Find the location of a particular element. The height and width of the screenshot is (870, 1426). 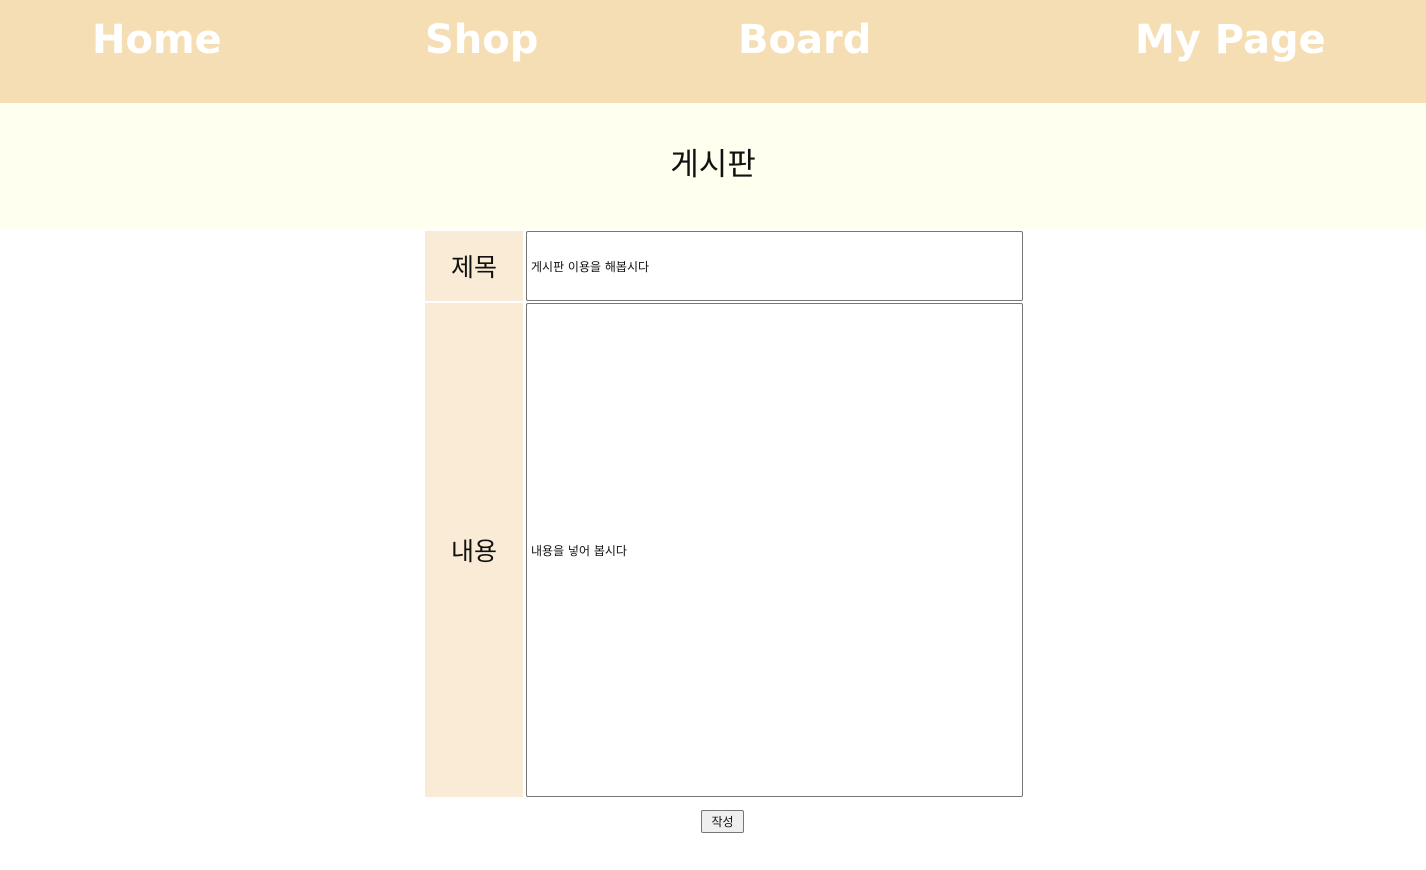

title-label: 제목 is located at coordinates (474, 266).